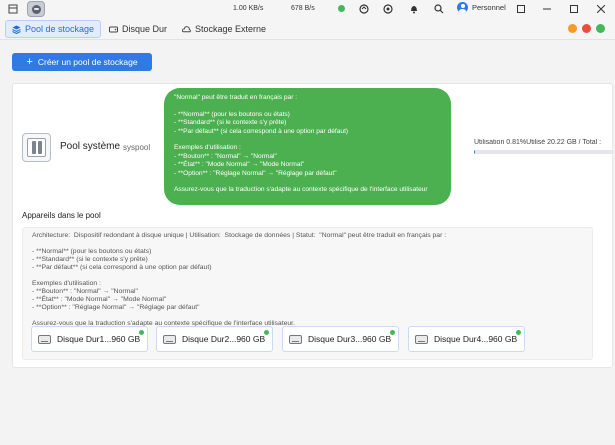 Image resolution: width=615 pixels, height=445 pixels. Describe the element at coordinates (476, 339) in the screenshot. I see `disk-label: Disque Dur4...960 GB` at that location.